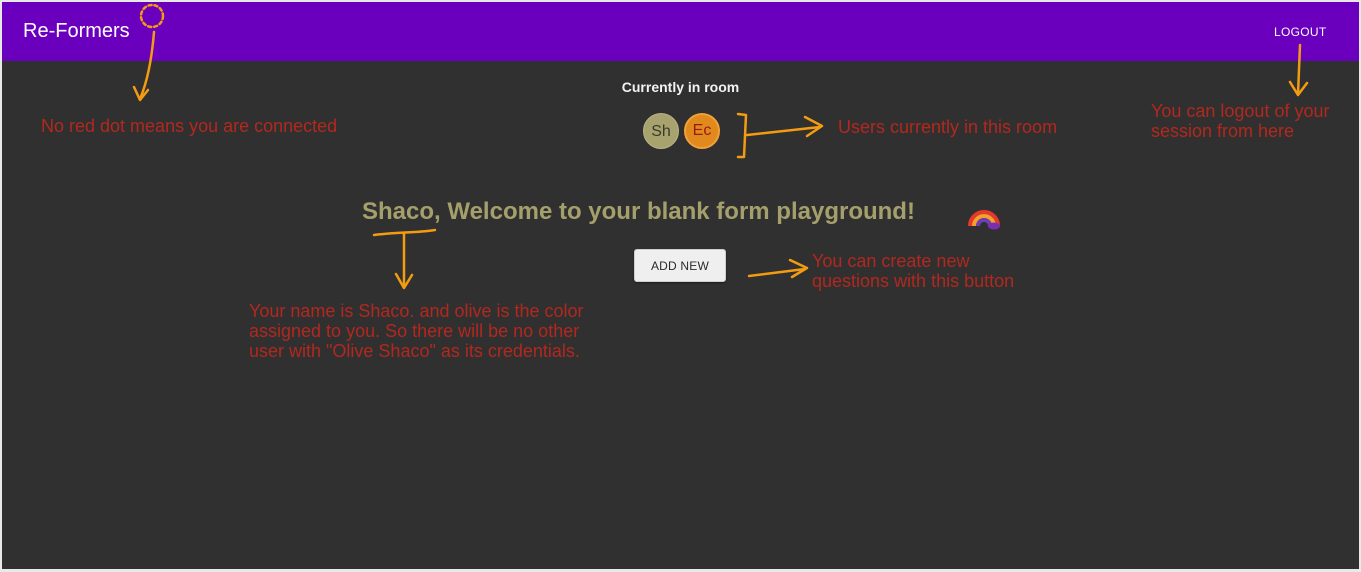  I want to click on room-users: Sh Ec, so click(687, 133).